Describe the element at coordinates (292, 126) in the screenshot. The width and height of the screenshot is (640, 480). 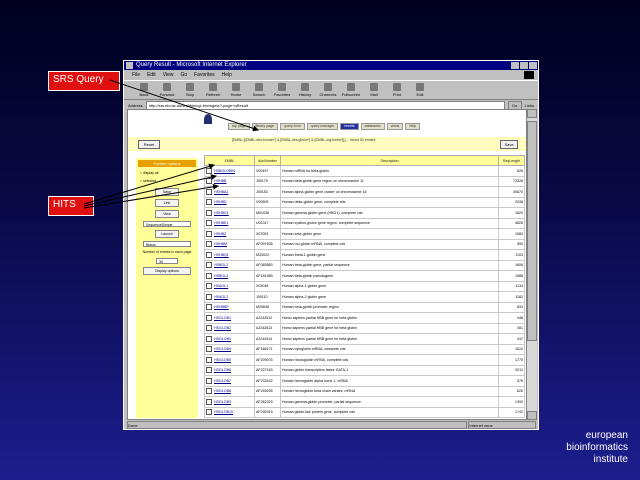
I see `tab-query-form: query form` at that location.